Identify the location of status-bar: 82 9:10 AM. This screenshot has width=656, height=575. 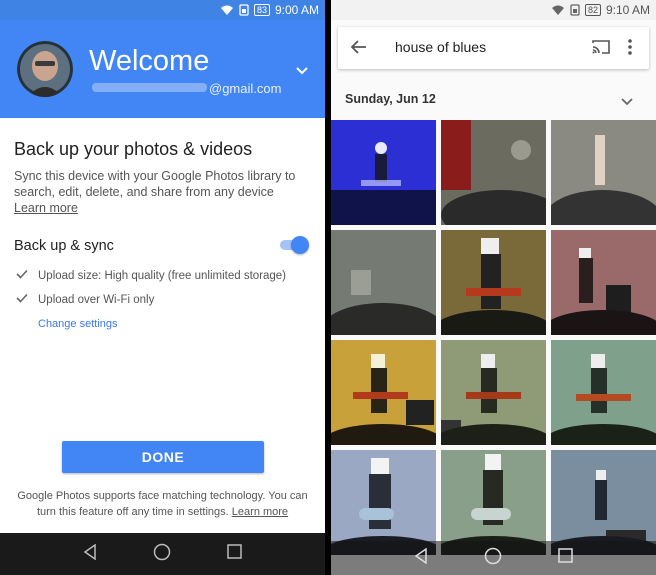
(493, 10).